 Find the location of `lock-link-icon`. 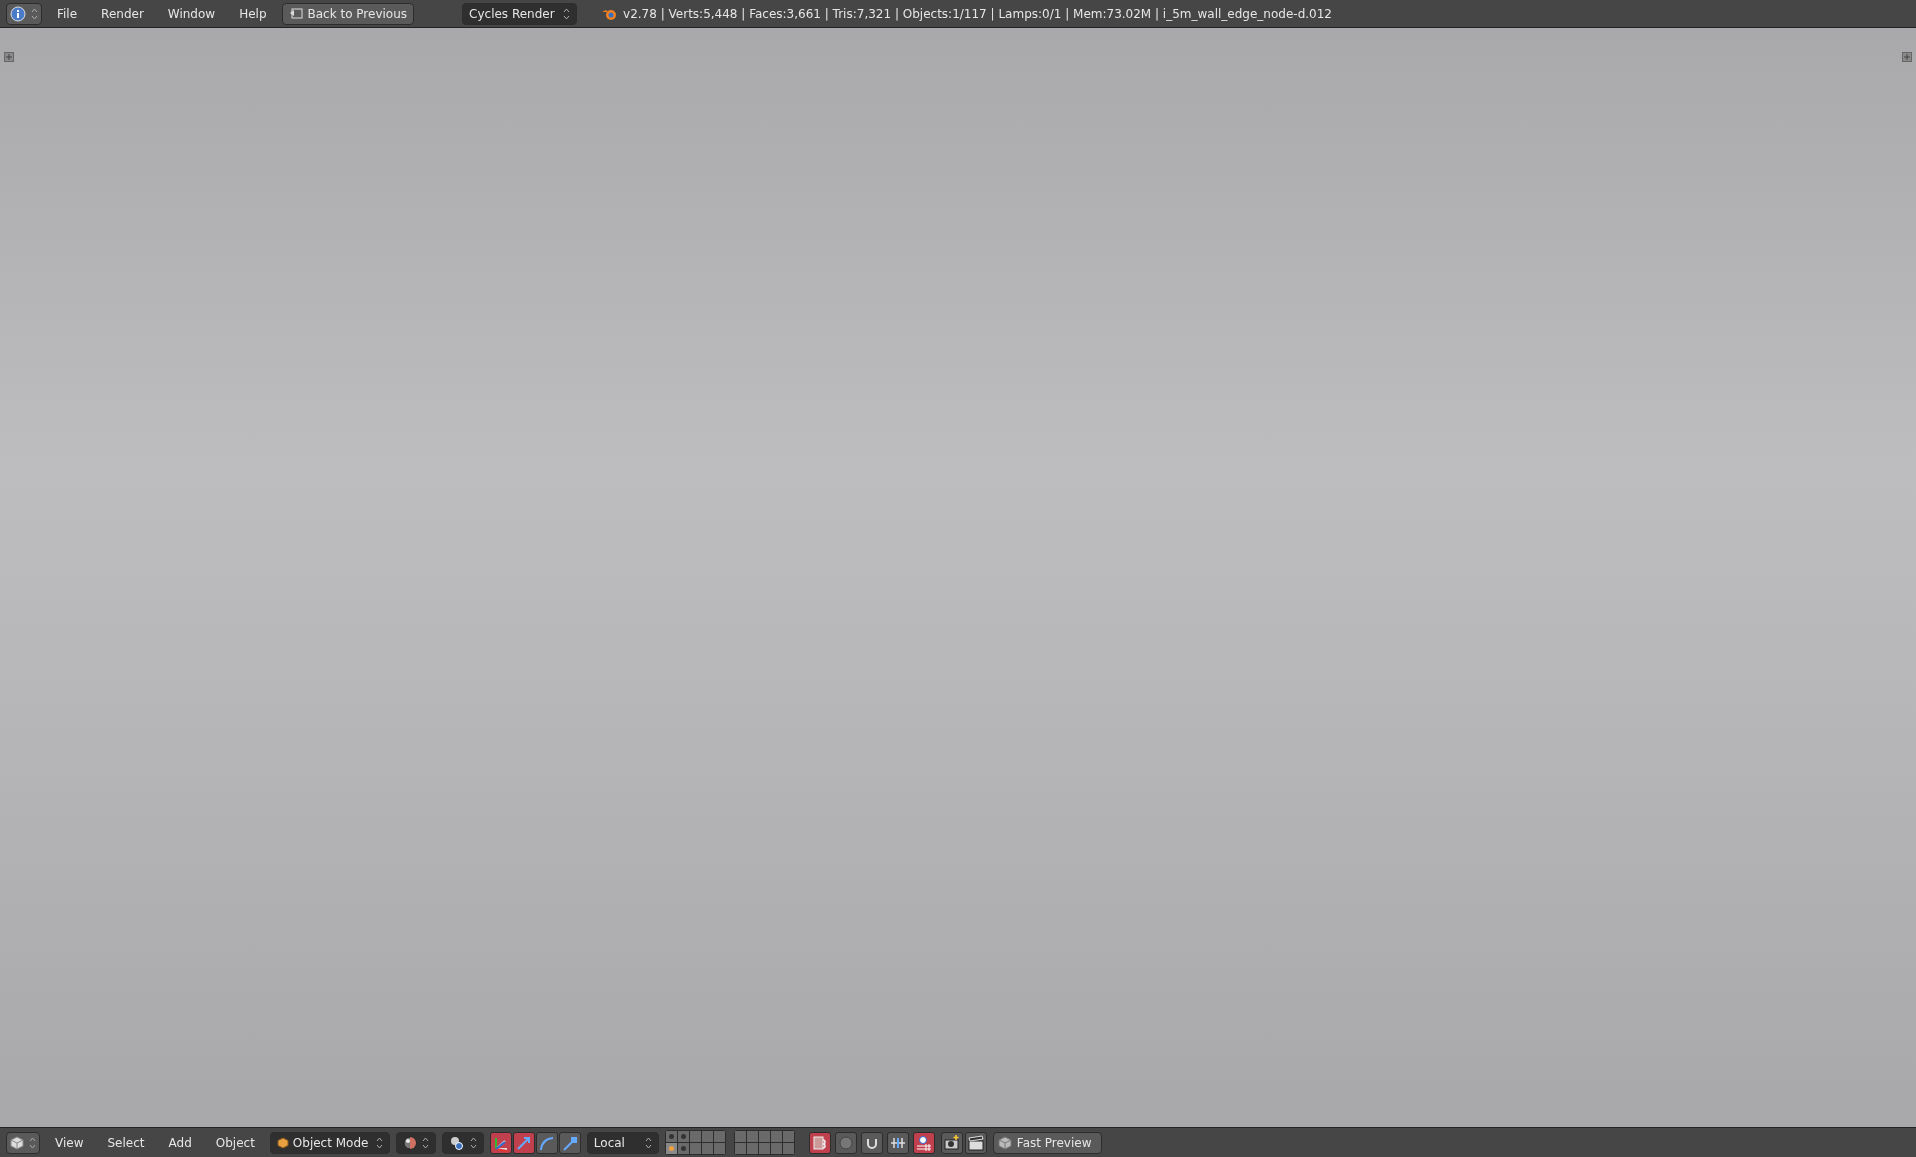

lock-link-icon is located at coordinates (819, 1142).